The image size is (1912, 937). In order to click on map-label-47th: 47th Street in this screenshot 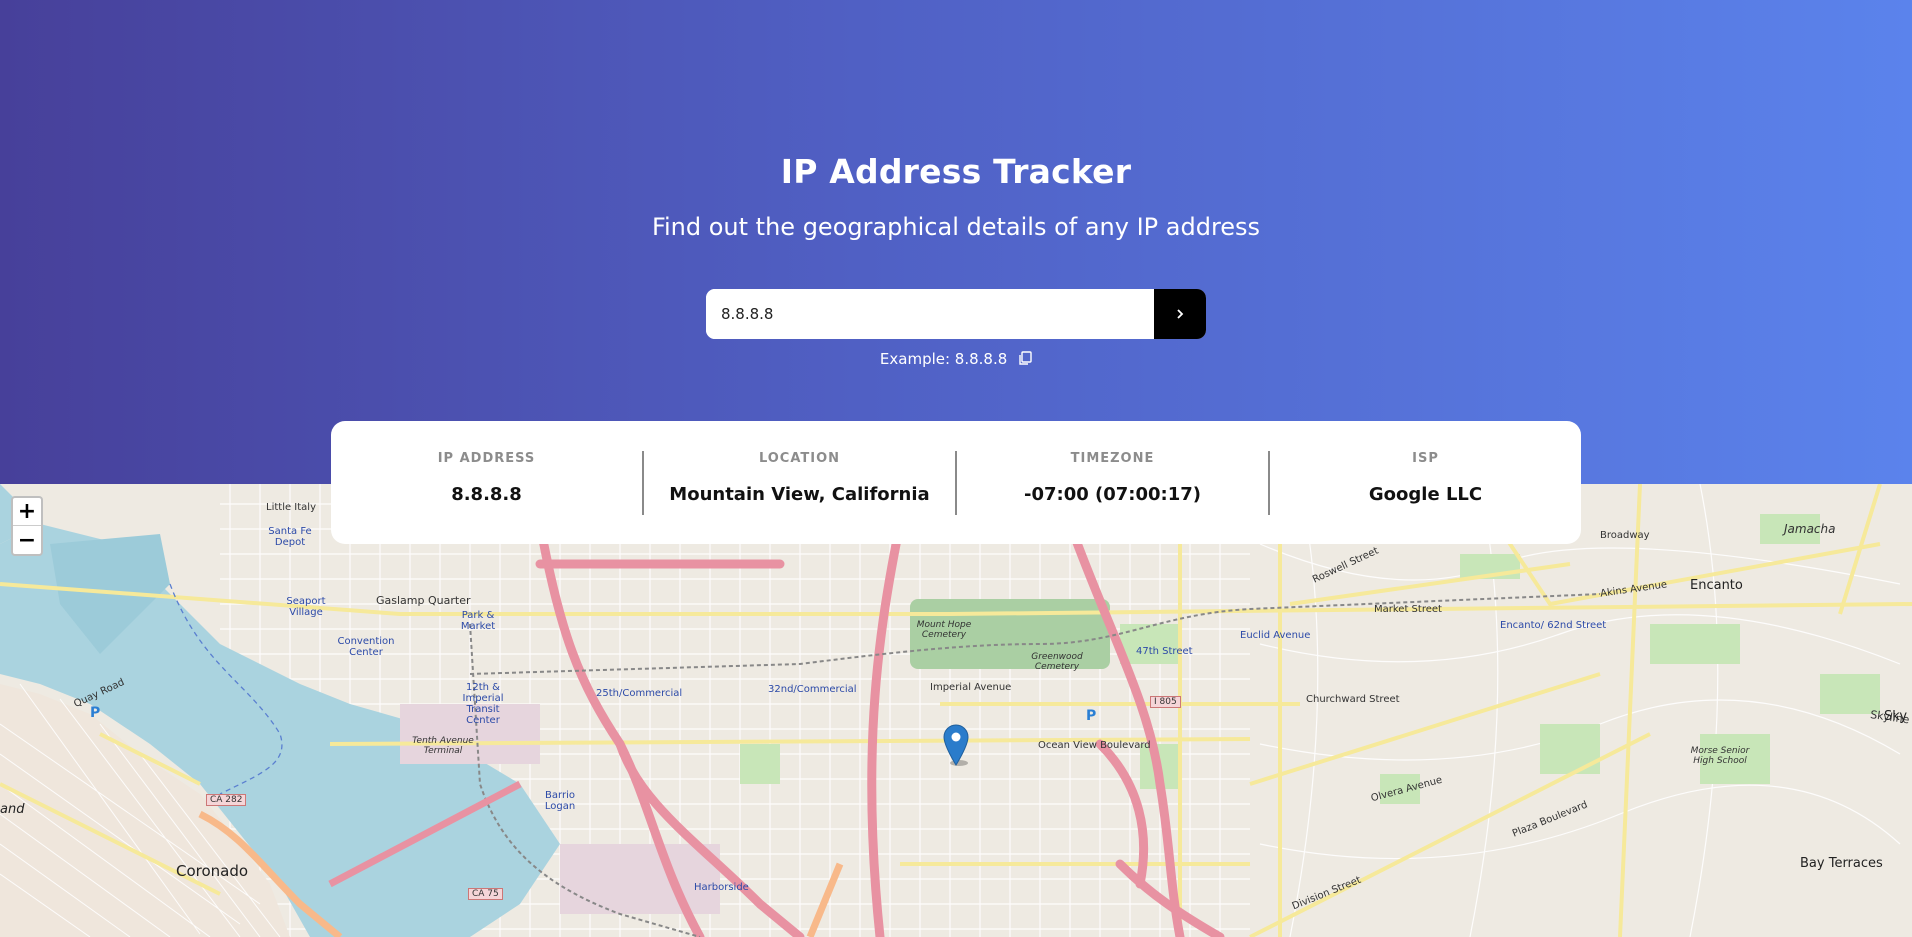, I will do `click(1164, 651)`.